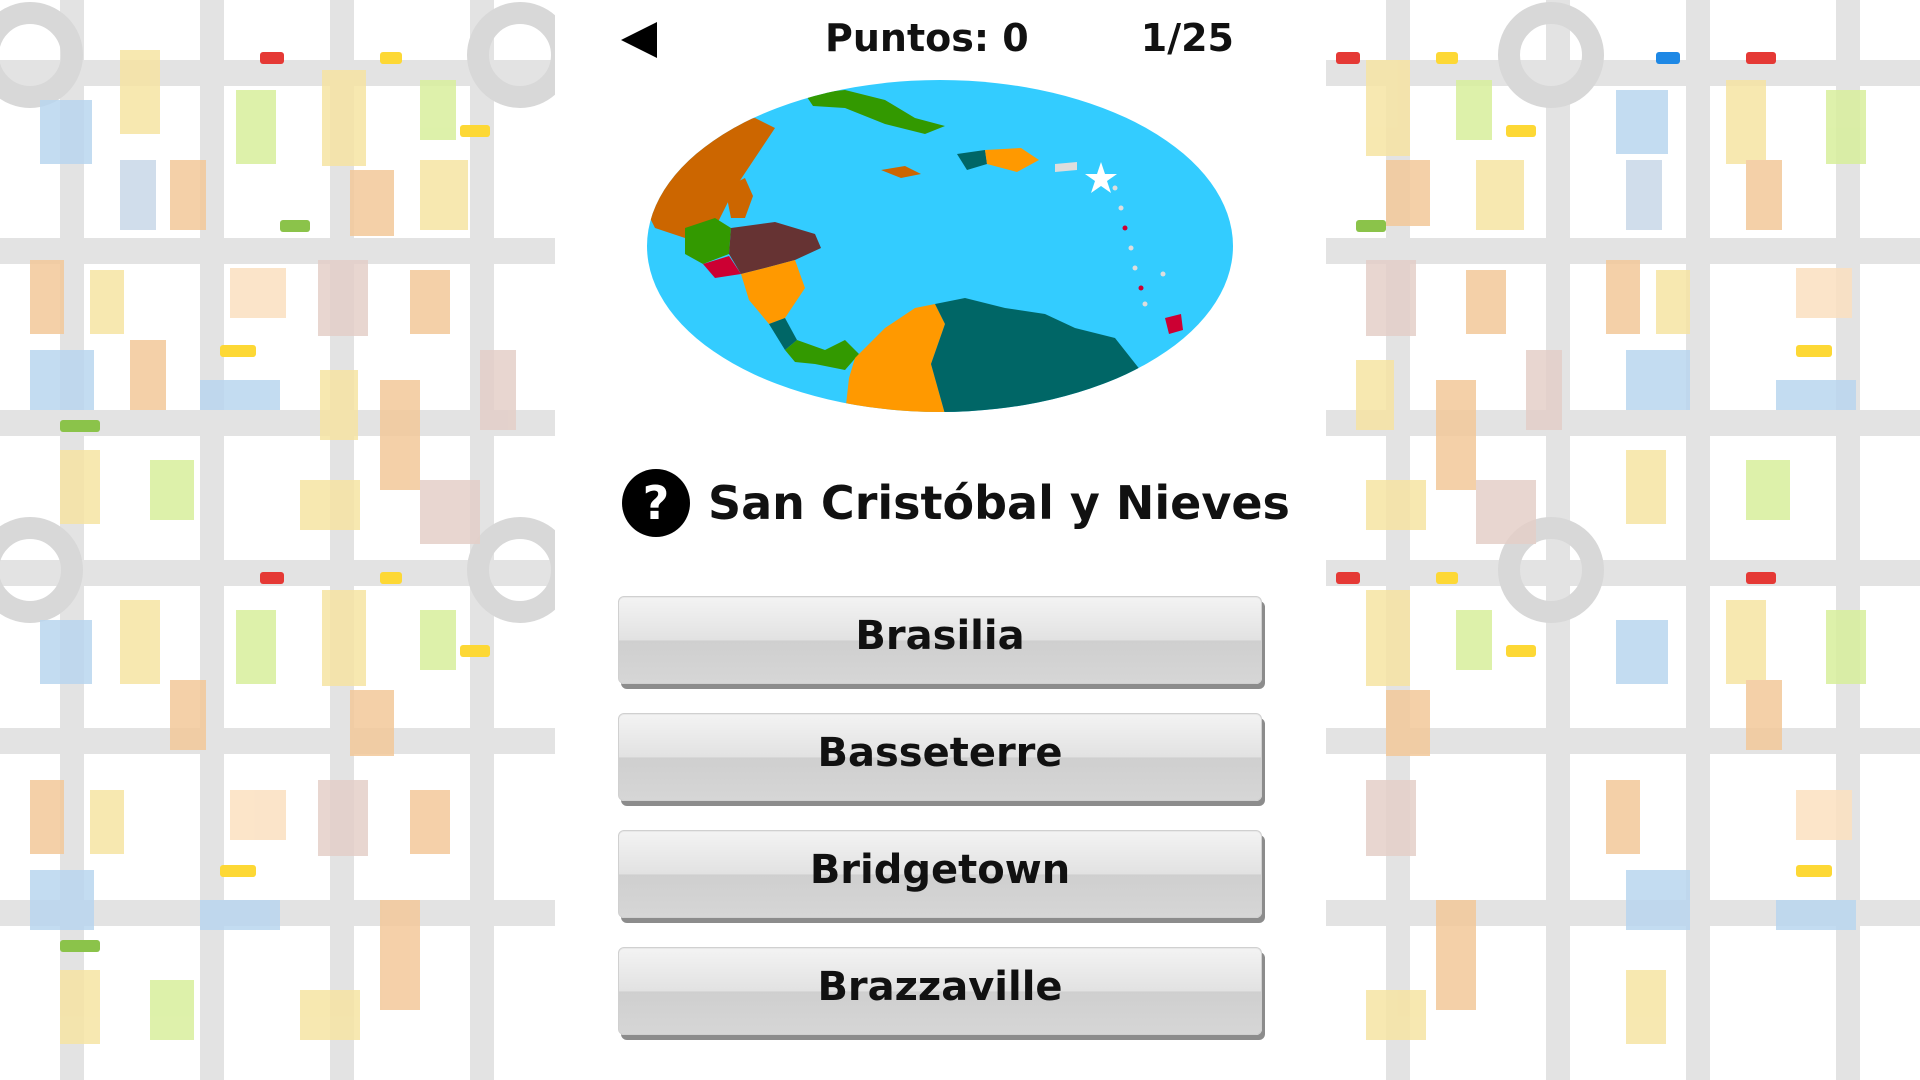 The image size is (1920, 1080). I want to click on answer-label: Brasilia, so click(940, 636).